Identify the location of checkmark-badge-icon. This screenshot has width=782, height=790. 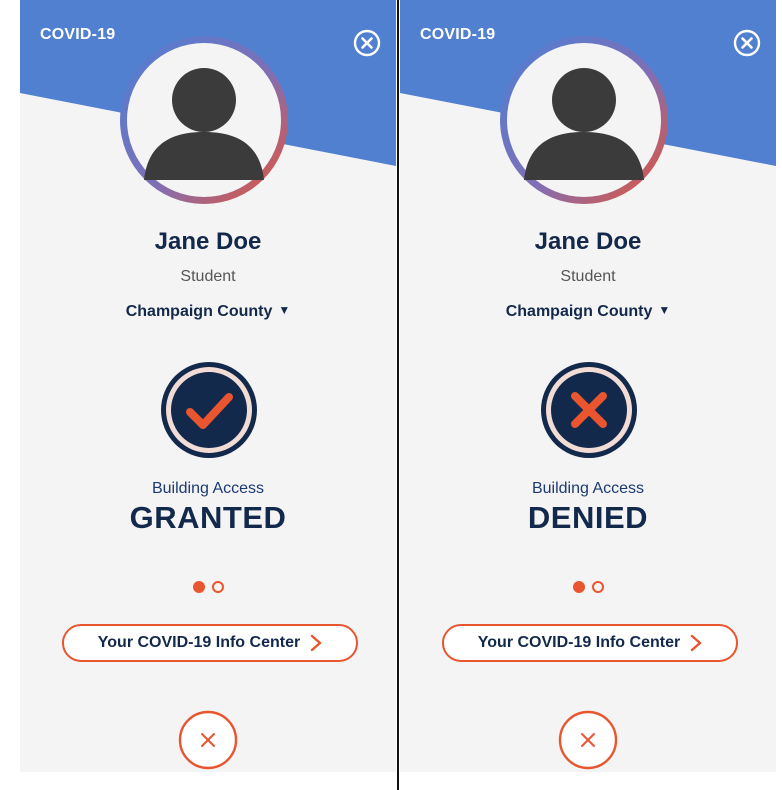
(209, 410).